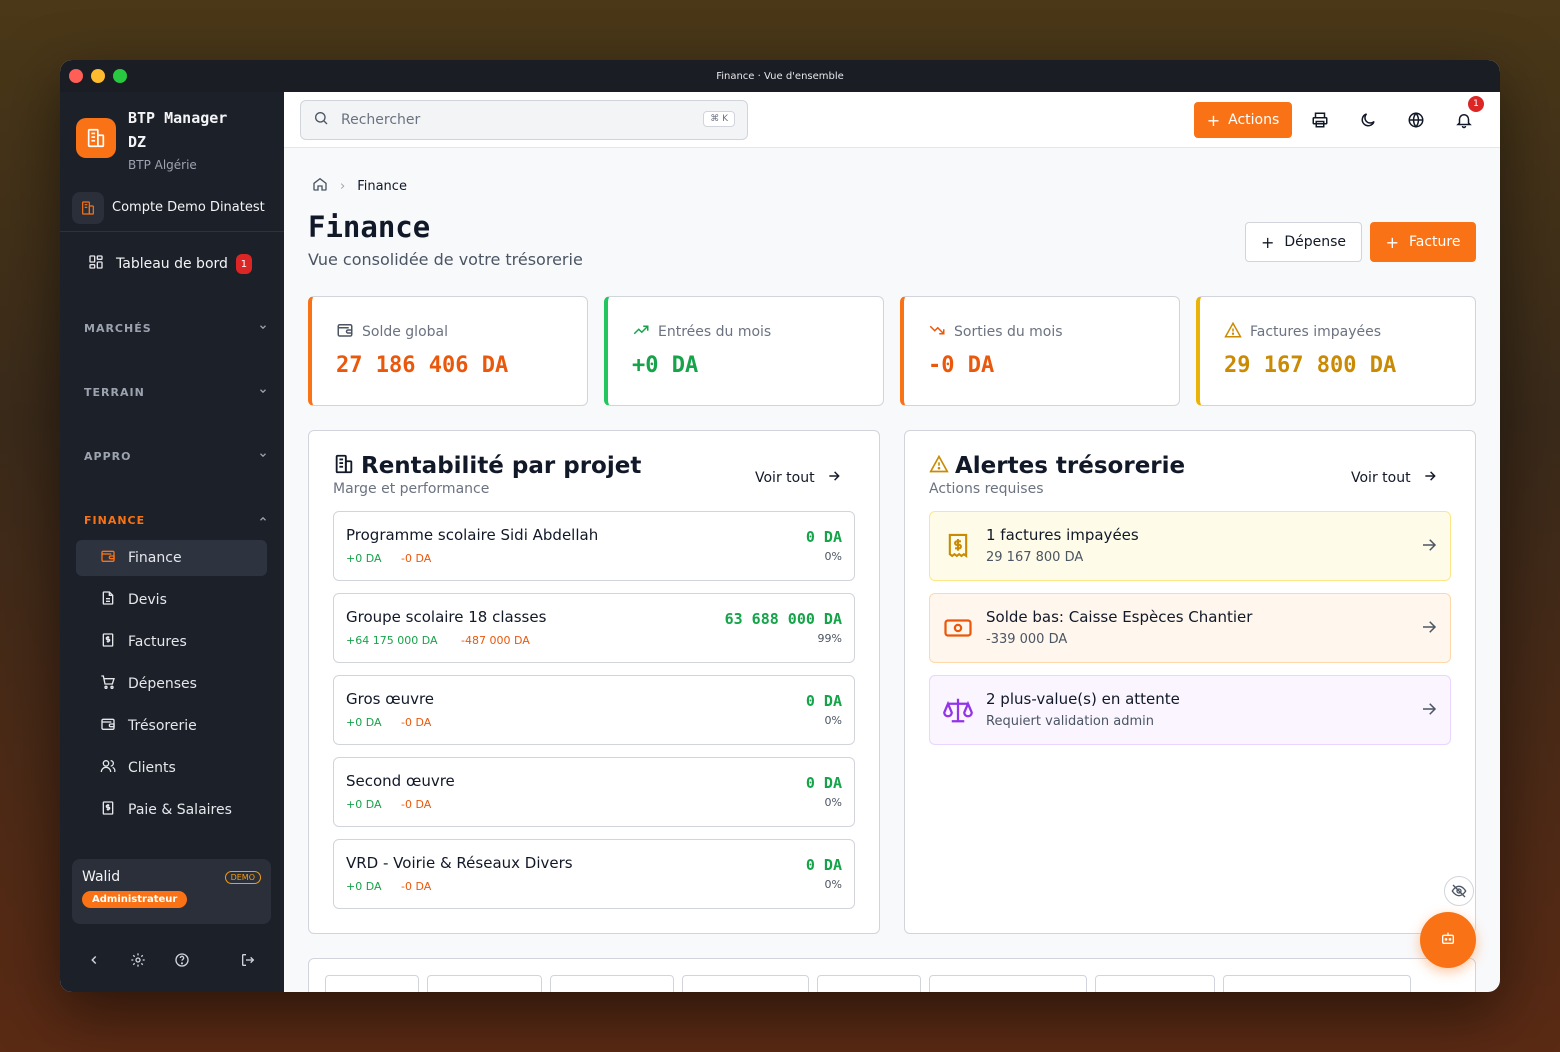  What do you see at coordinates (594, 792) in the screenshot?
I see `project-row: Second œuvre +0 DA -0 DA 0 DA 0%` at bounding box center [594, 792].